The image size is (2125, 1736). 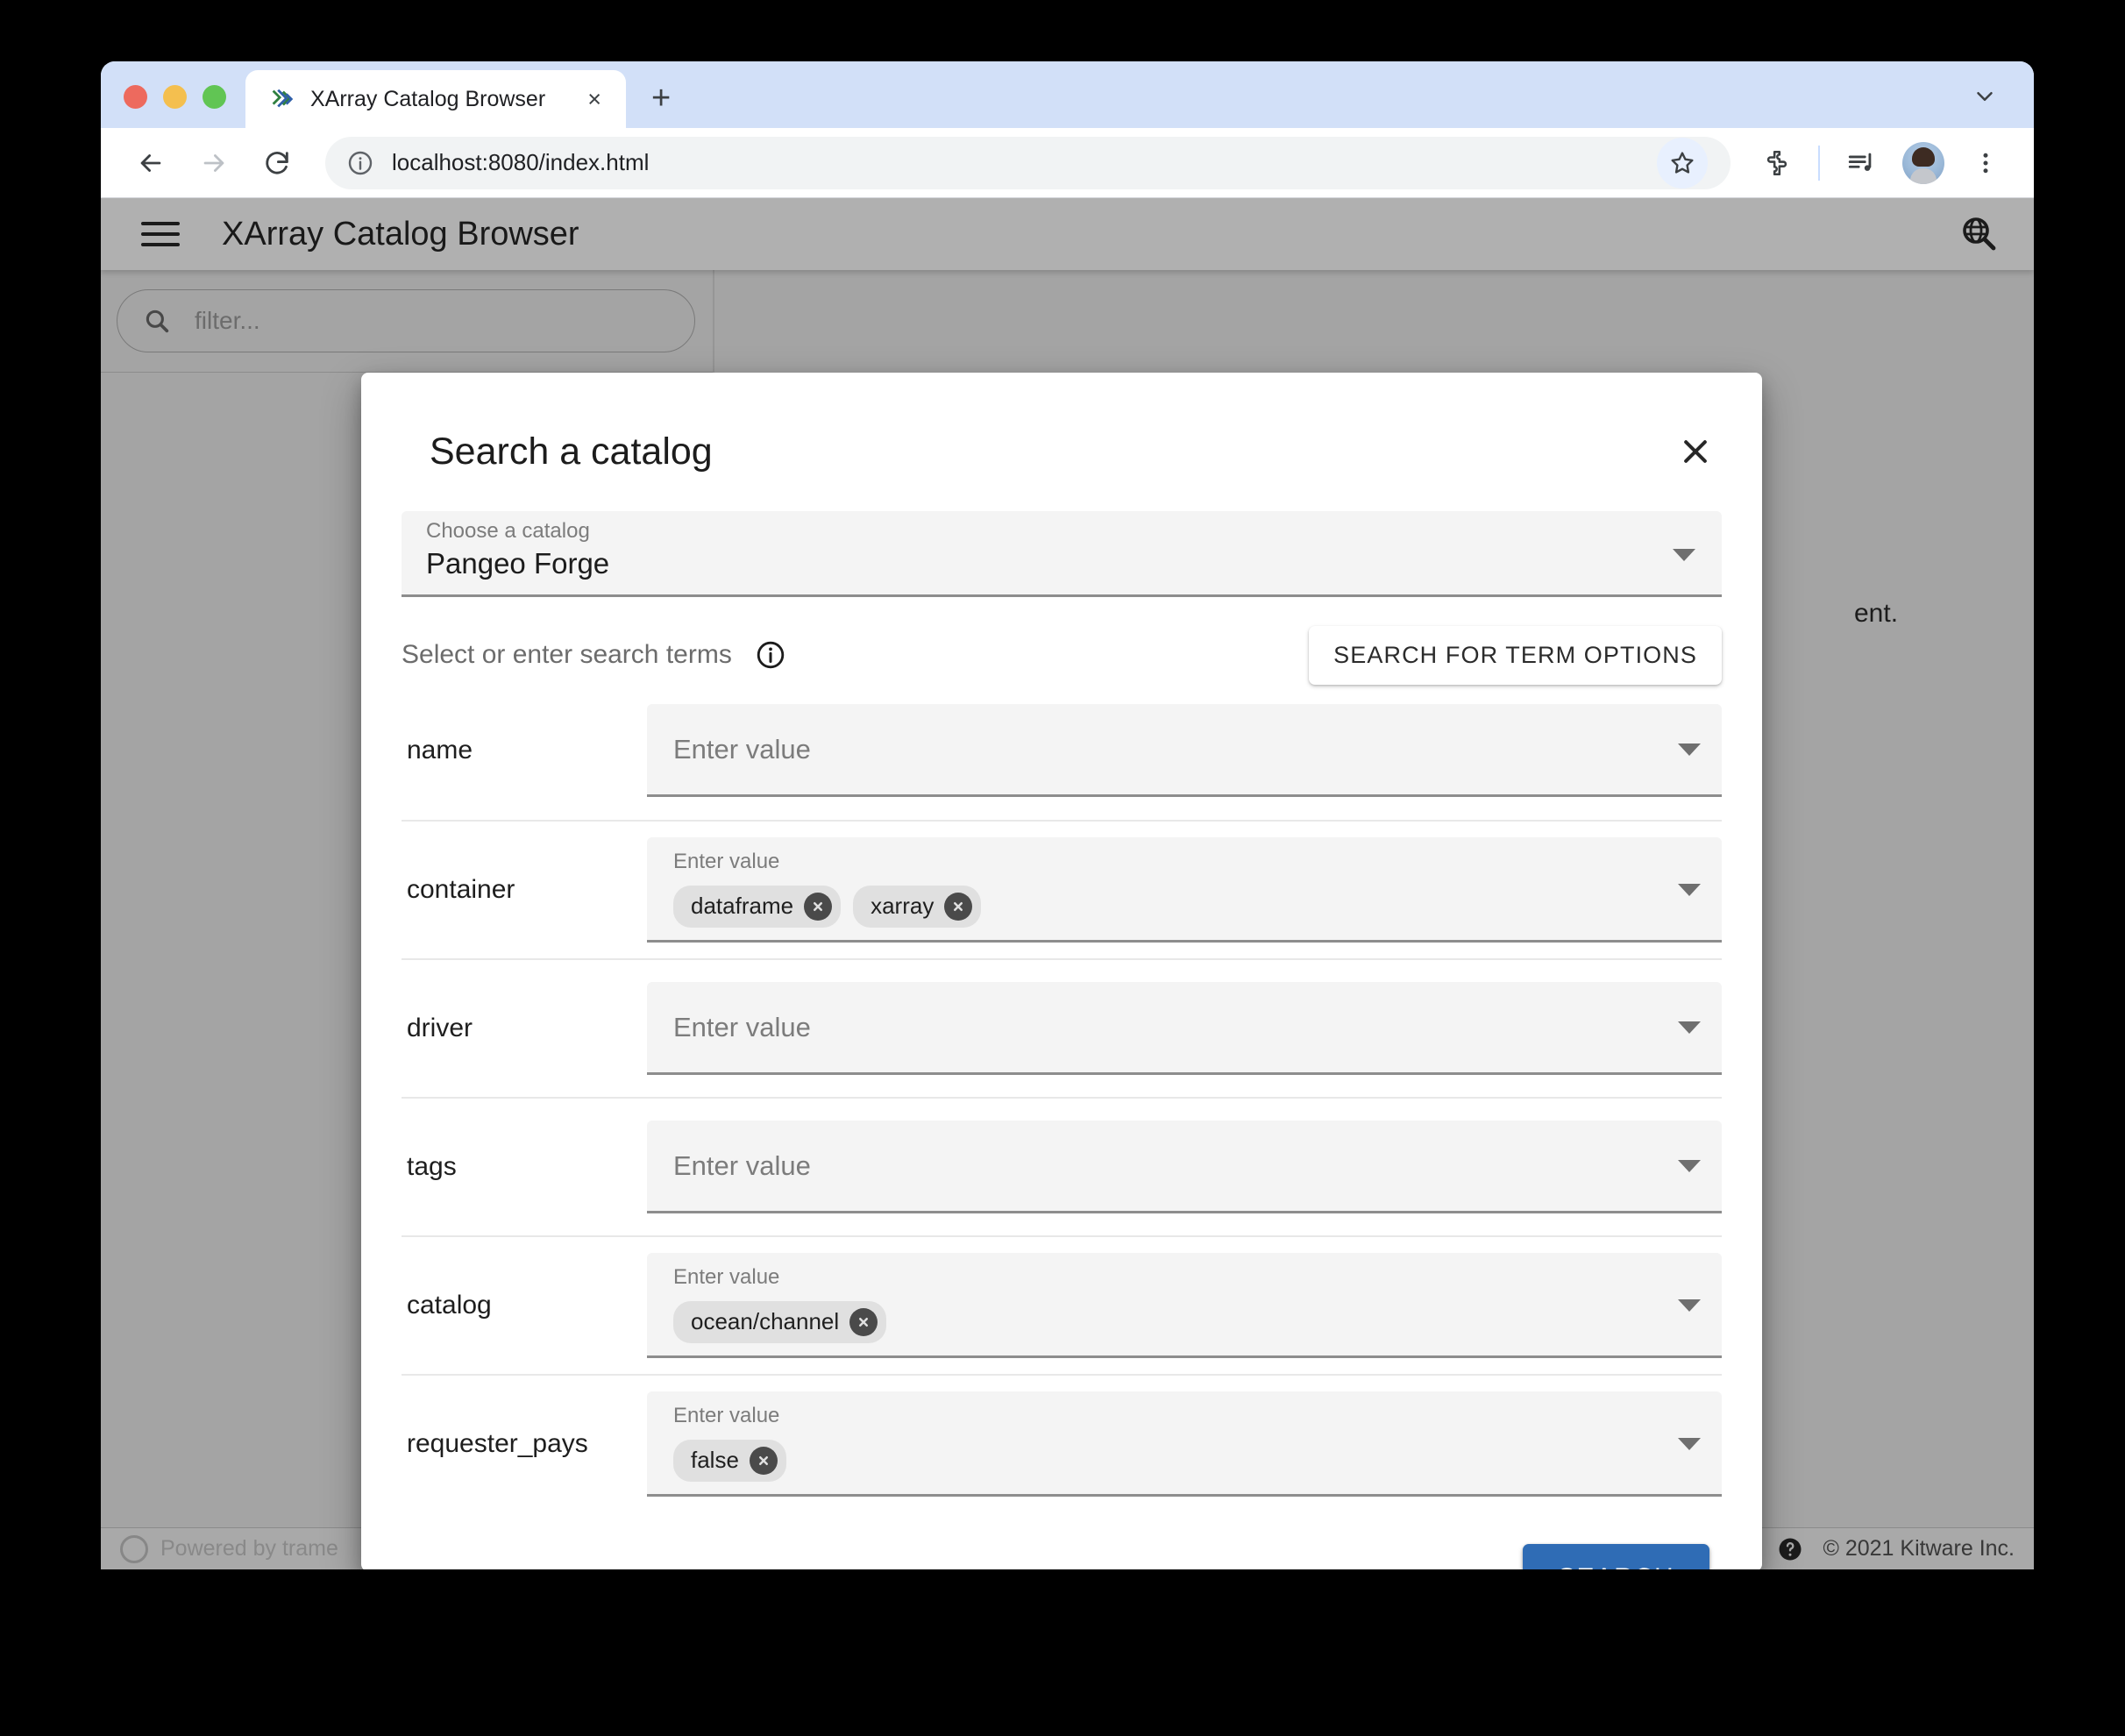 I want to click on search-term-row: catalog Enter value ocean/channel, so click(x=1062, y=1304).